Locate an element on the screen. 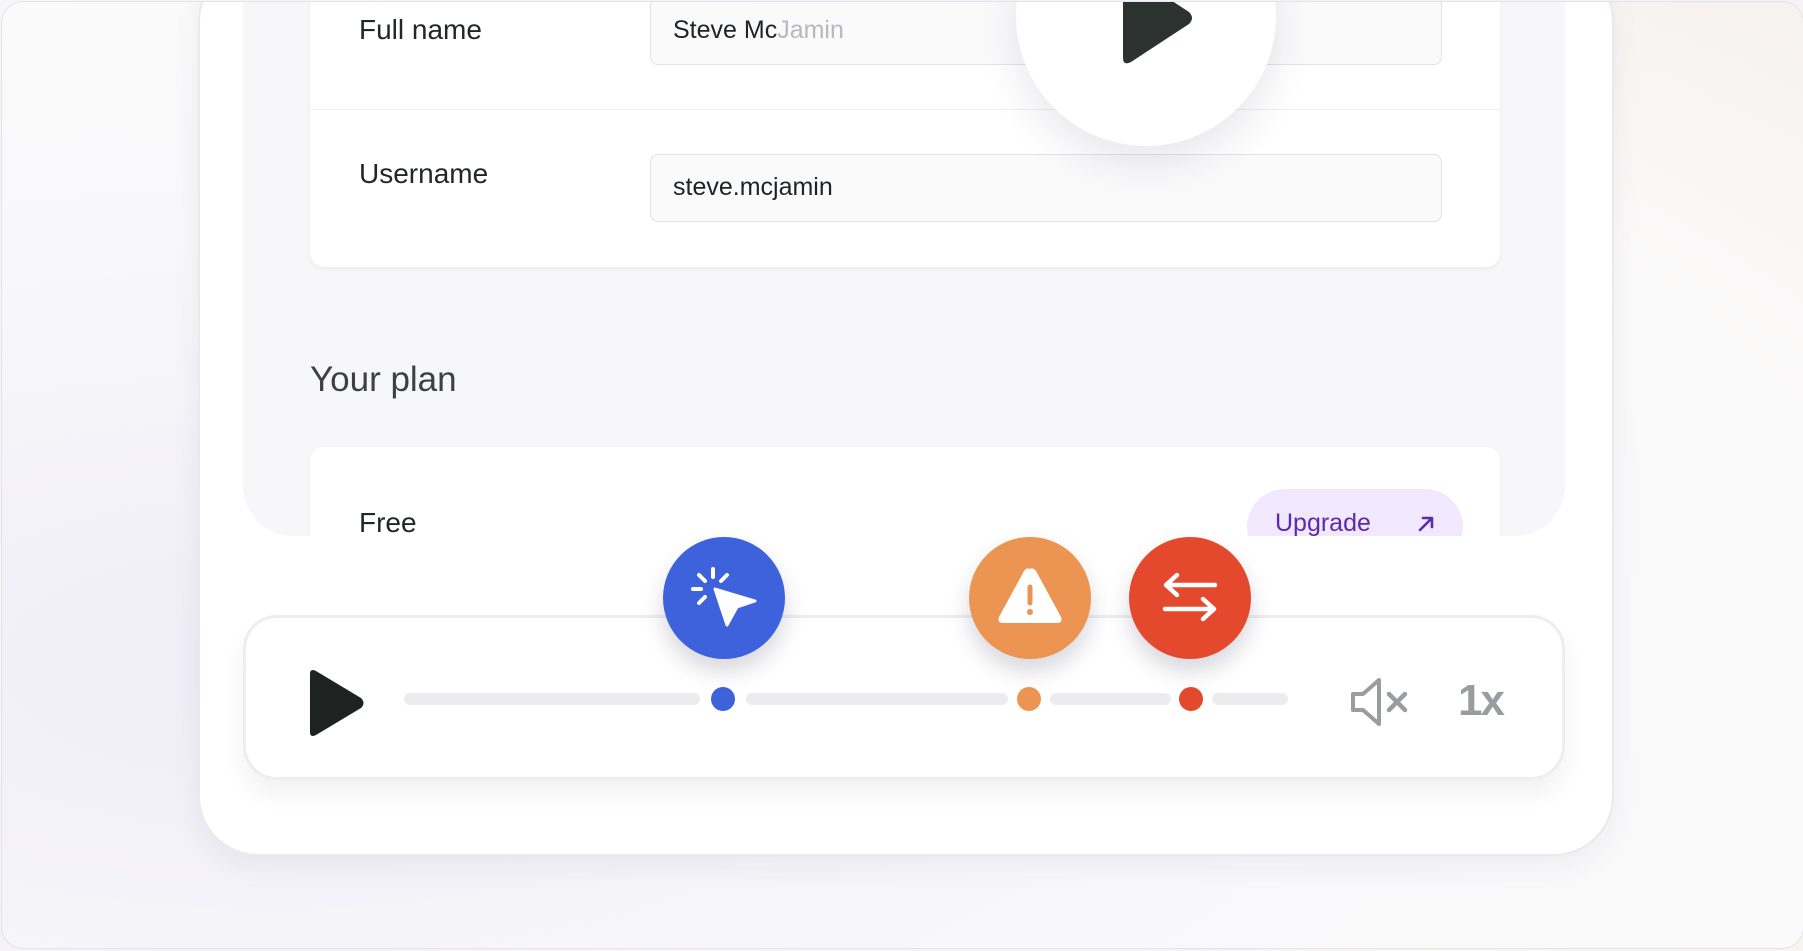 Image resolution: width=1803 pixels, height=951 pixels. row-divider is located at coordinates (905, 109).